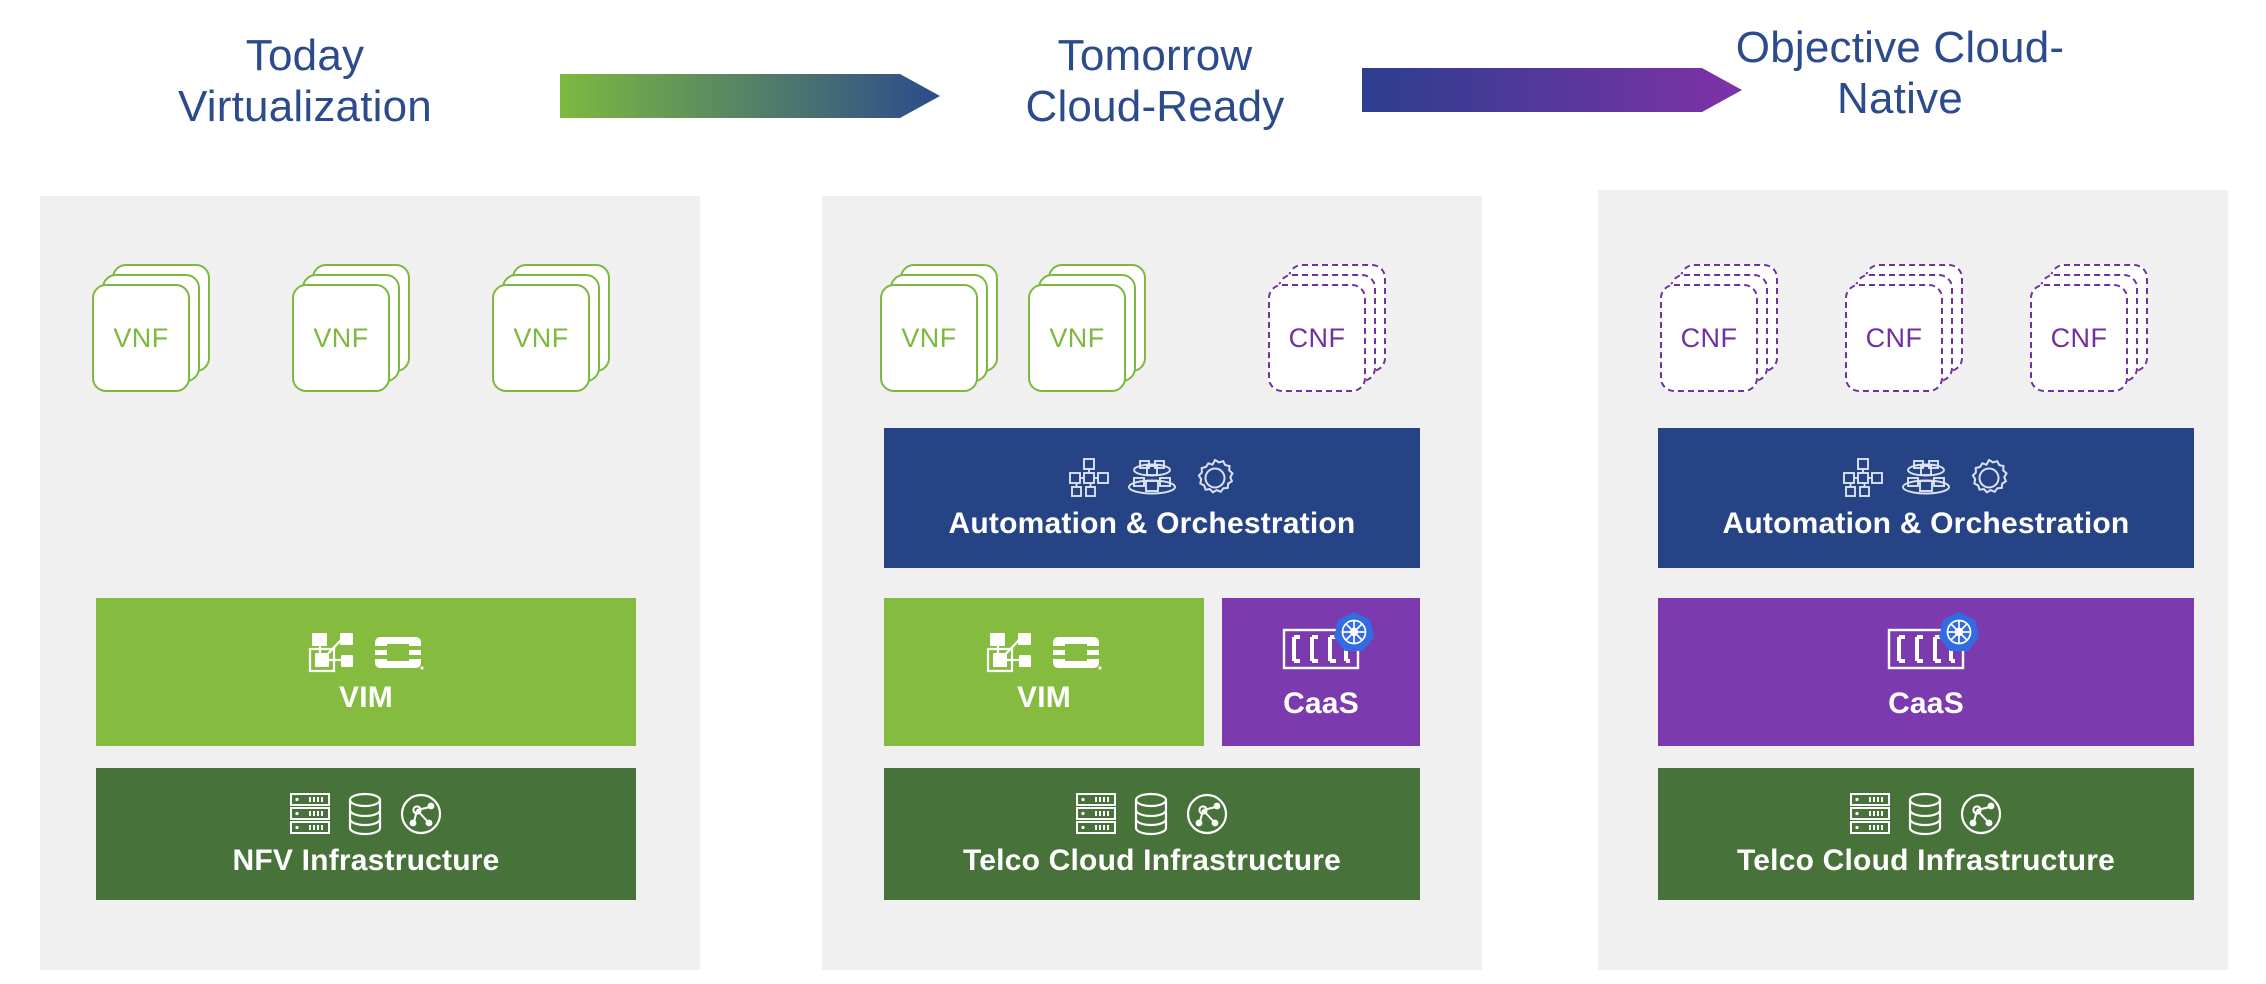 Image resolution: width=2266 pixels, height=984 pixels. Describe the element at coordinates (1900, 47) in the screenshot. I see `column-title-objective-line1: Objective Cloud-` at that location.